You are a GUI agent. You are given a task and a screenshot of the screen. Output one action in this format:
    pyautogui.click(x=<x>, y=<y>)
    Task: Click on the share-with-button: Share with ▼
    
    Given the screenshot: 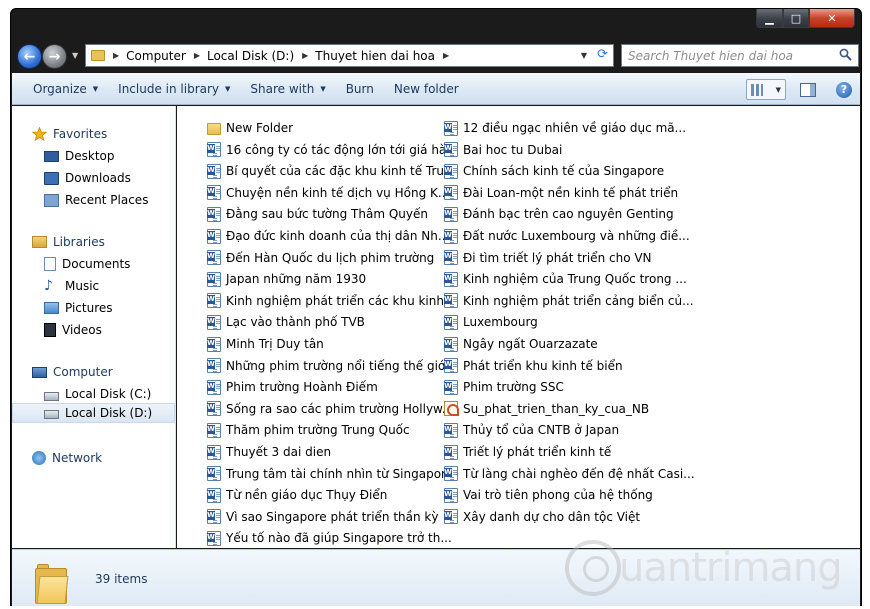 What is the action you would take?
    pyautogui.click(x=287, y=89)
    